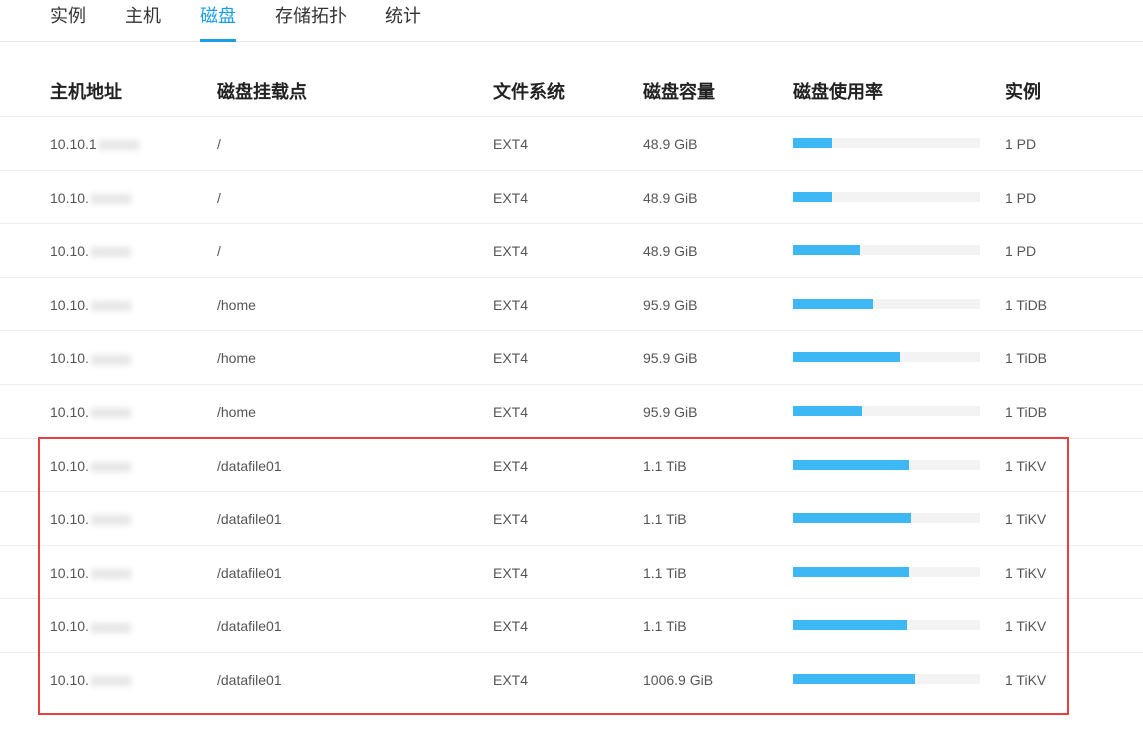 The width and height of the screenshot is (1143, 751). Describe the element at coordinates (311, 22) in the screenshot. I see `tab-storage-topology: 存储拓扑` at that location.